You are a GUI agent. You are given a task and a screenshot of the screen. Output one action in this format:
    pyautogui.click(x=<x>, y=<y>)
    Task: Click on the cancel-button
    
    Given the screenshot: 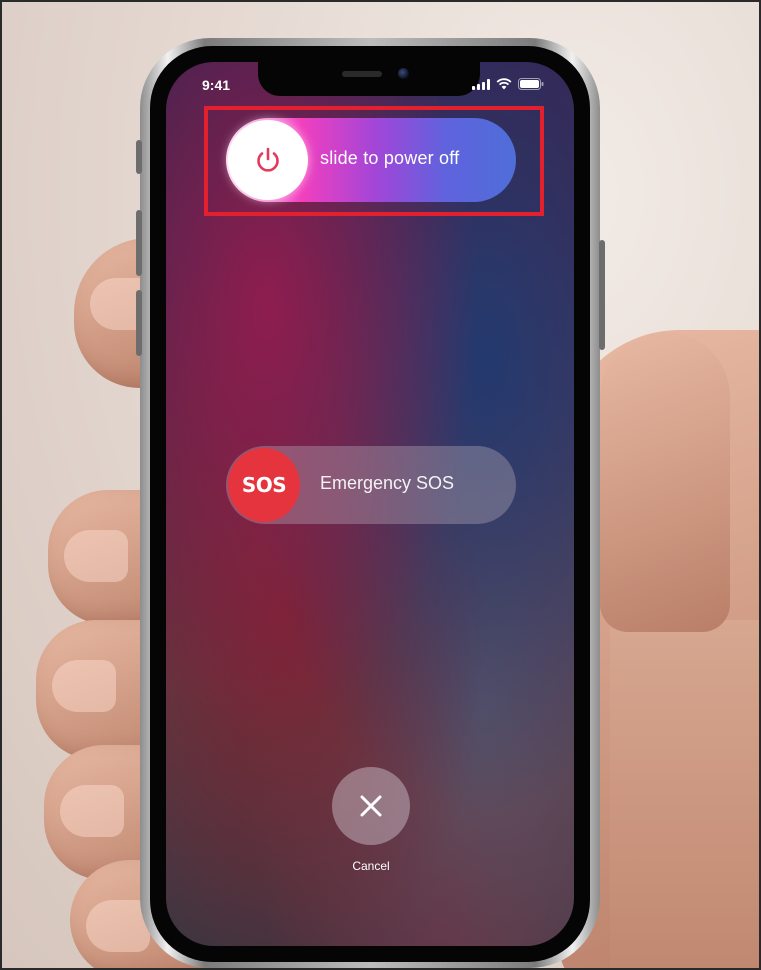 What is the action you would take?
    pyautogui.click(x=371, y=806)
    